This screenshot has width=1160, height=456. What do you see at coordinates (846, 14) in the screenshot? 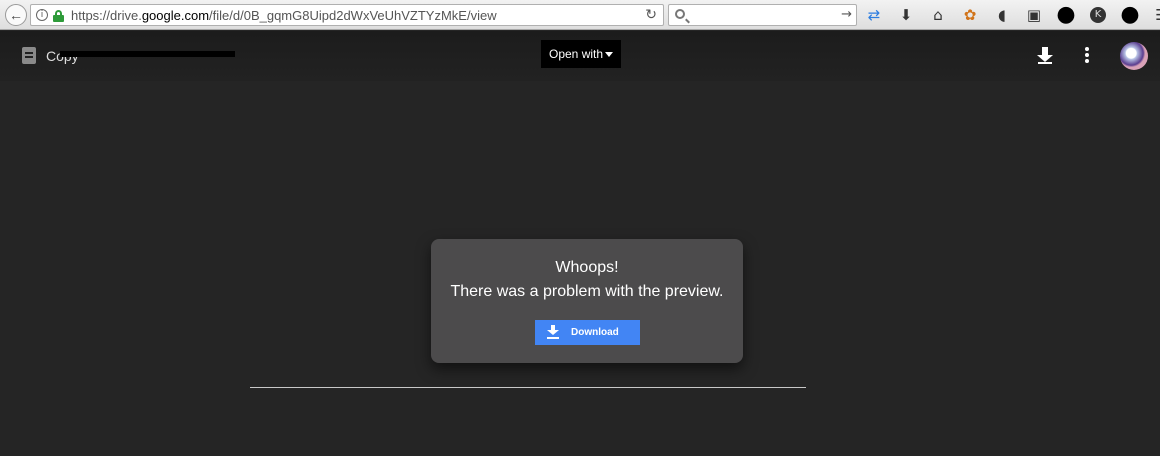
I see `search-go-arrow-icon: →` at bounding box center [846, 14].